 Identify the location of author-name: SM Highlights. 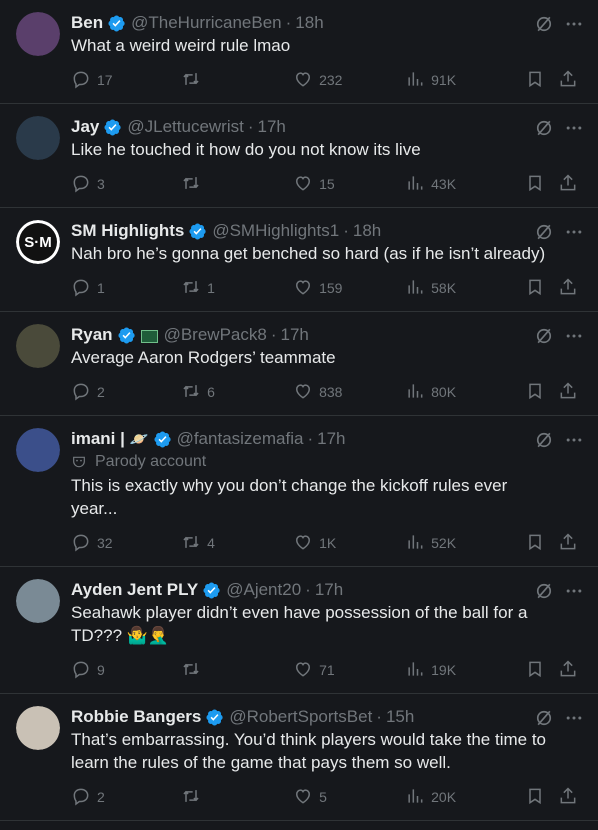
(127, 231).